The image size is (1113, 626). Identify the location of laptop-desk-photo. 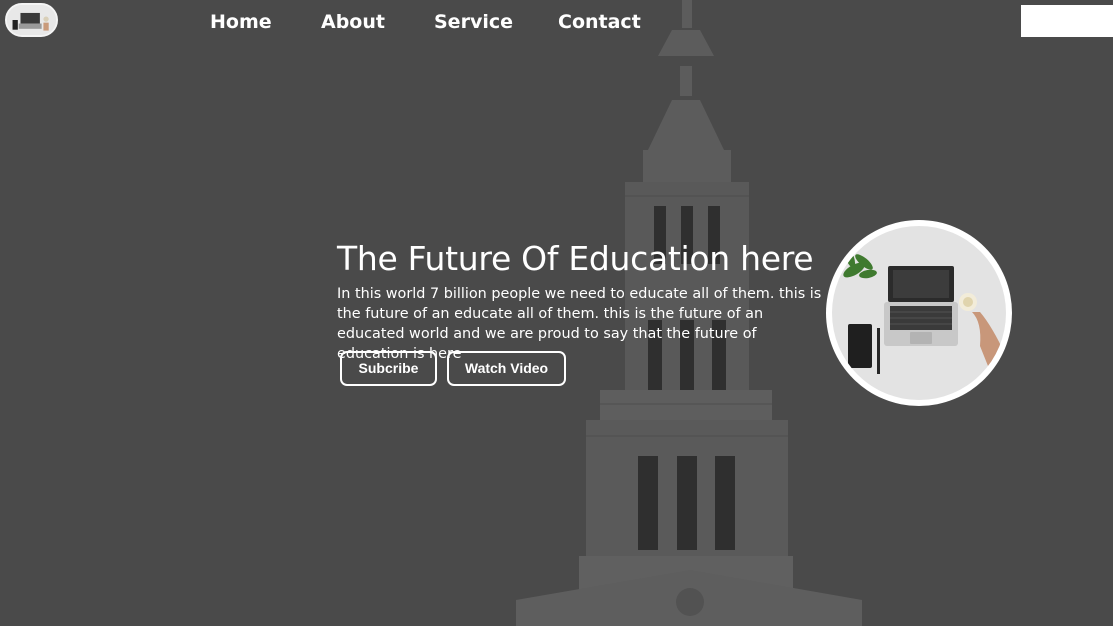
(919, 313).